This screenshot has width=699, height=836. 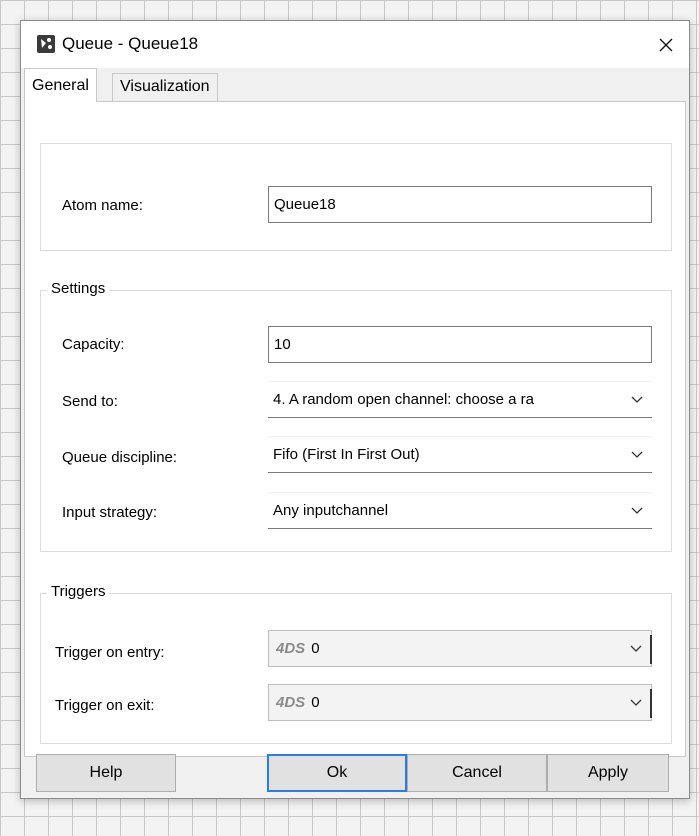 What do you see at coordinates (404, 399) in the screenshot?
I see `send-to-value: 4. A random open channel: choose a ra` at bounding box center [404, 399].